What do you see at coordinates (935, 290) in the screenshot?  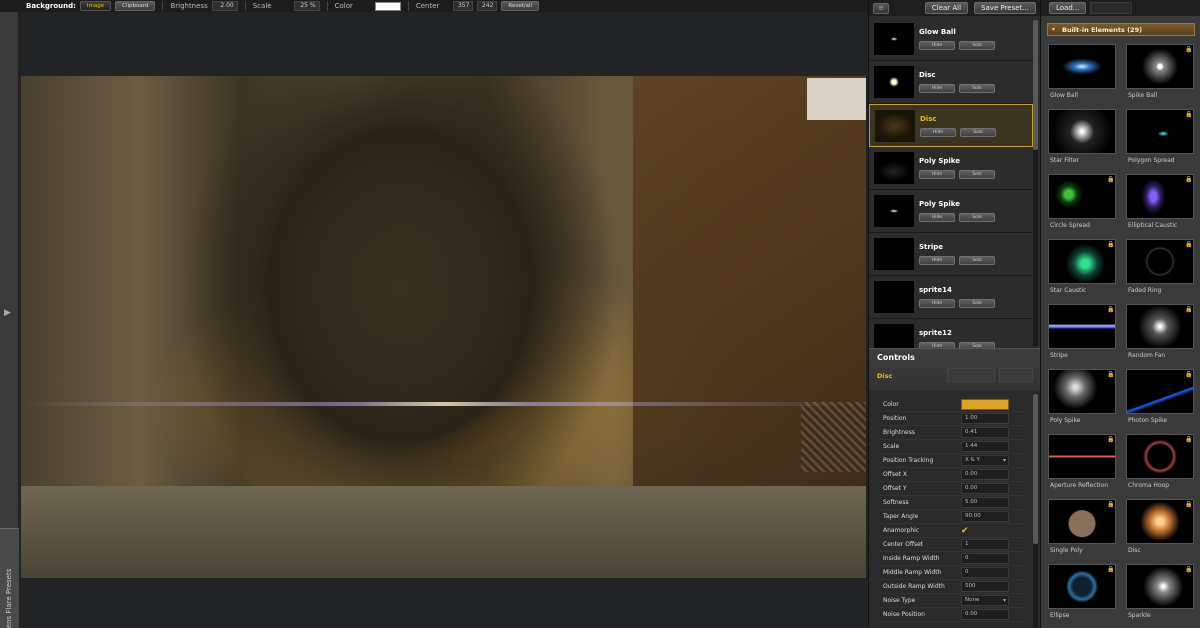 I see `layer-name: sprite14` at bounding box center [935, 290].